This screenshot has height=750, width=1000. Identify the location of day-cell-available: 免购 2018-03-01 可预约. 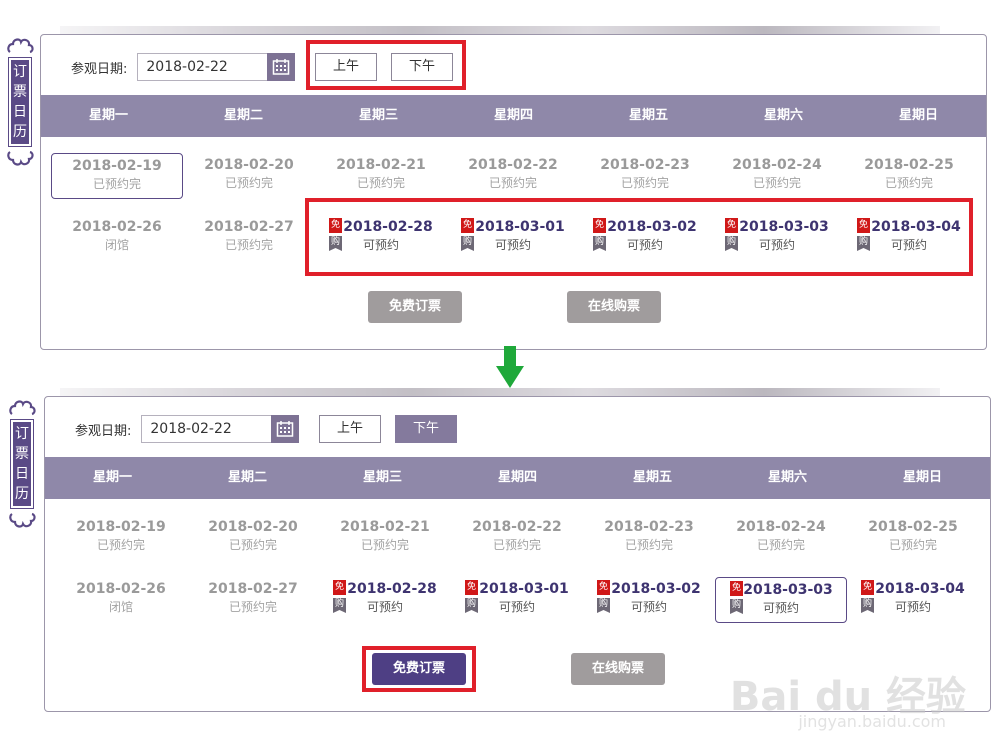
(517, 600).